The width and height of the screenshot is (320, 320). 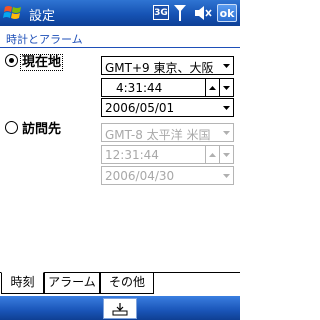 What do you see at coordinates (158, 135) in the screenshot?
I see `visiting-timezone-value: GMT-8 太平洋 米国` at bounding box center [158, 135].